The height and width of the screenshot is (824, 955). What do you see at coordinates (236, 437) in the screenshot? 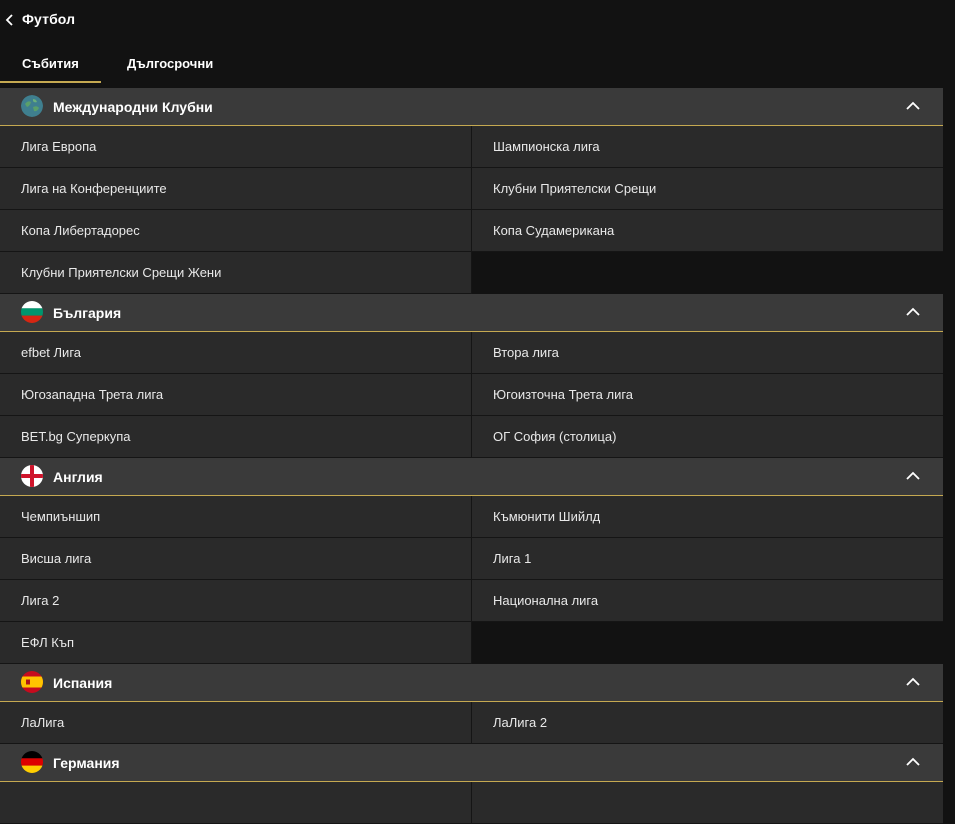
I see `list-item: BET.bg Суперкупа` at bounding box center [236, 437].